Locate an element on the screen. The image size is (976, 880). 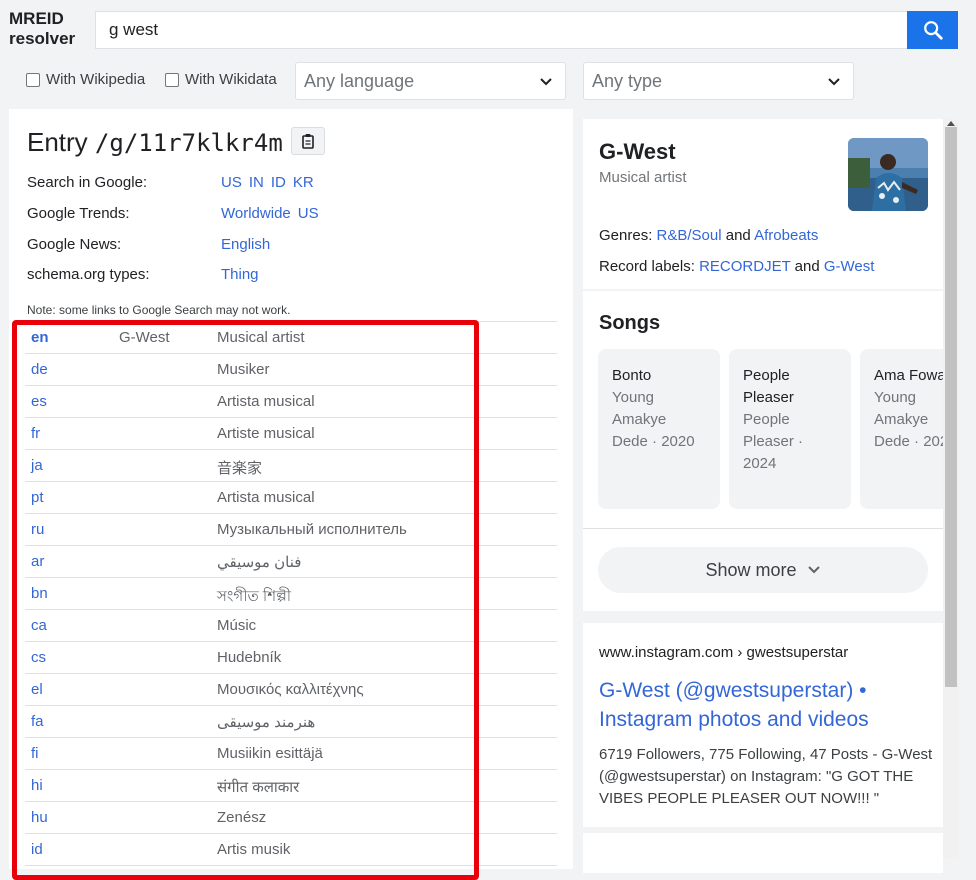
type-select-value: Any type is located at coordinates (627, 80).